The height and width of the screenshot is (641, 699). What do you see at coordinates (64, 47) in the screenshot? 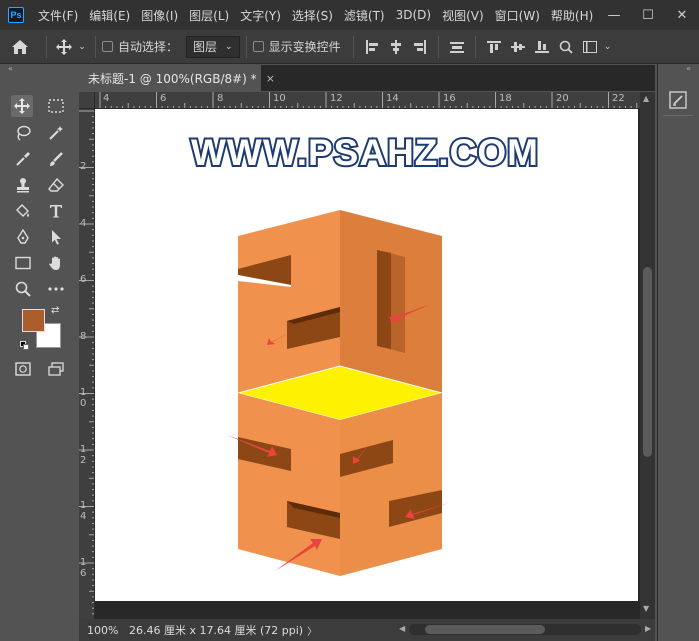
I see `move-tool-icon` at bounding box center [64, 47].